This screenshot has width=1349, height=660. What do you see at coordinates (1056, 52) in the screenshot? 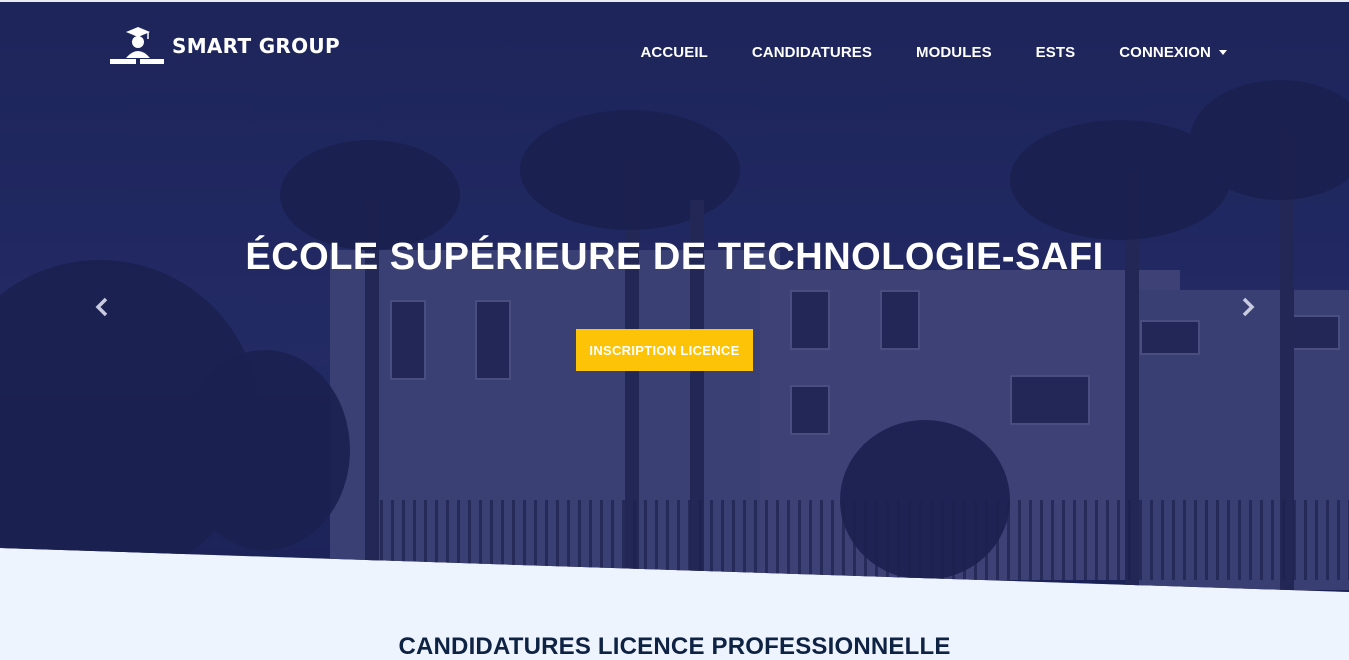
I see `nav-item-ests: ESTS` at bounding box center [1056, 52].